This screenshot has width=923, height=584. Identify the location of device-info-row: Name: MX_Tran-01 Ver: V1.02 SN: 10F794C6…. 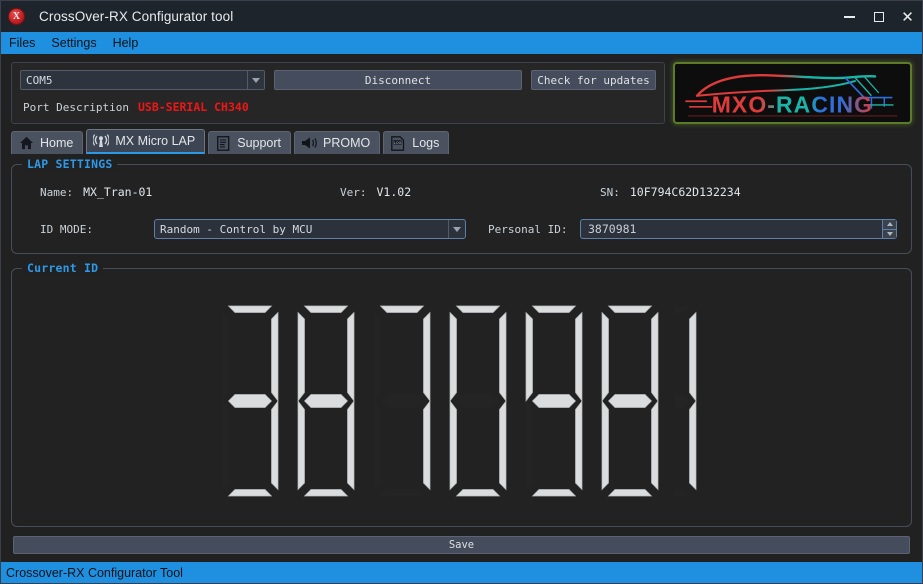
(461, 192).